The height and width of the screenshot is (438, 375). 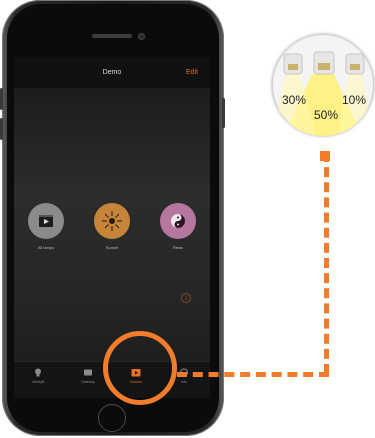 I want to click on earpiece-speaker, so click(x=112, y=36).